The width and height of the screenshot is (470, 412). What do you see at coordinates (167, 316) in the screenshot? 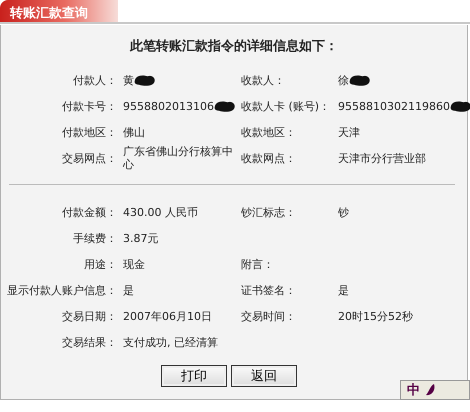
I see `field-value: 2007年06月10日` at bounding box center [167, 316].